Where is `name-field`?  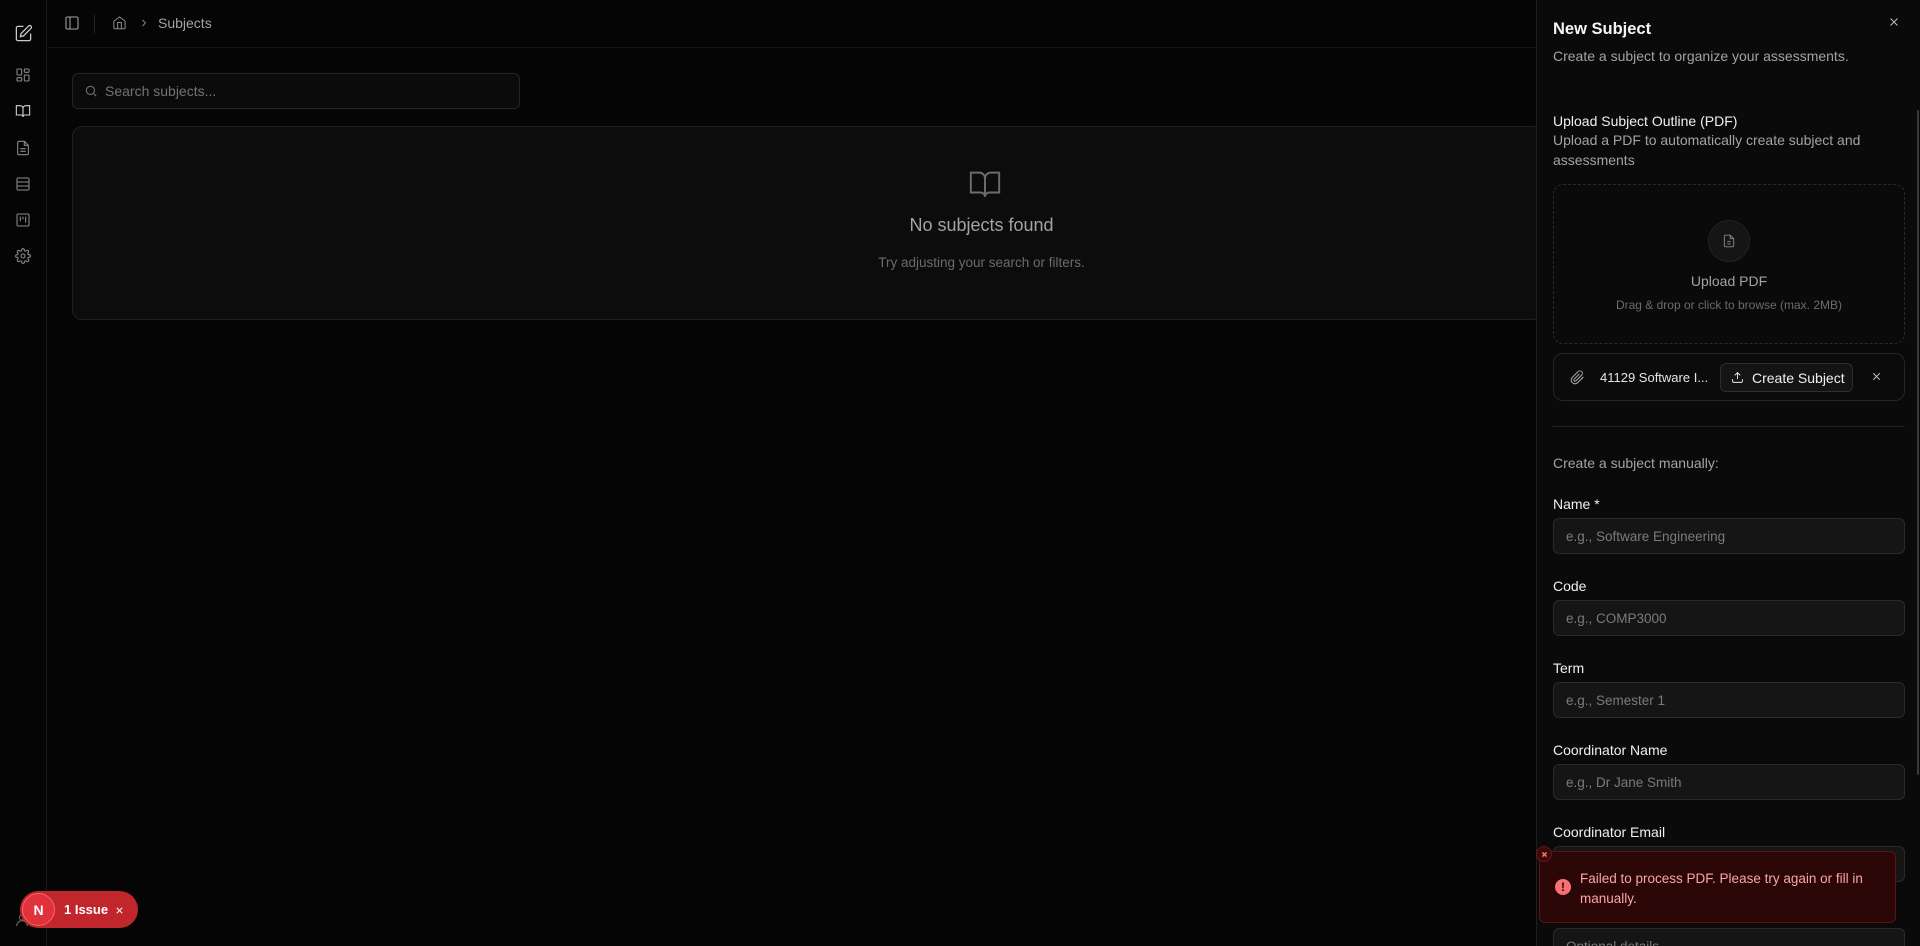
name-field is located at coordinates (1729, 536).